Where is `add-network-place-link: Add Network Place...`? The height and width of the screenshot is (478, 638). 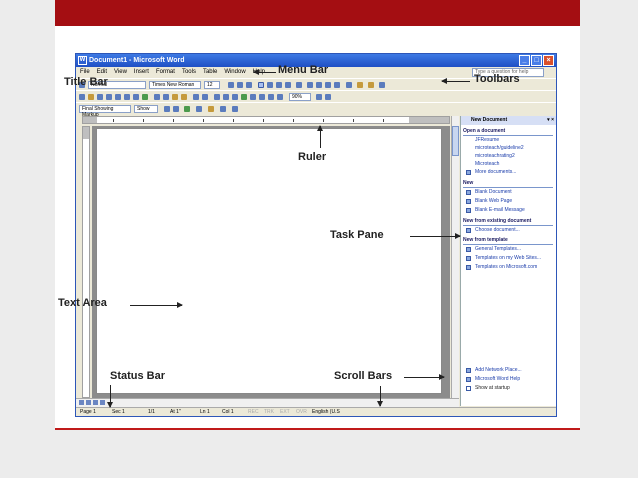
add-network-place-link: Add Network Place... is located at coordinates (498, 370).